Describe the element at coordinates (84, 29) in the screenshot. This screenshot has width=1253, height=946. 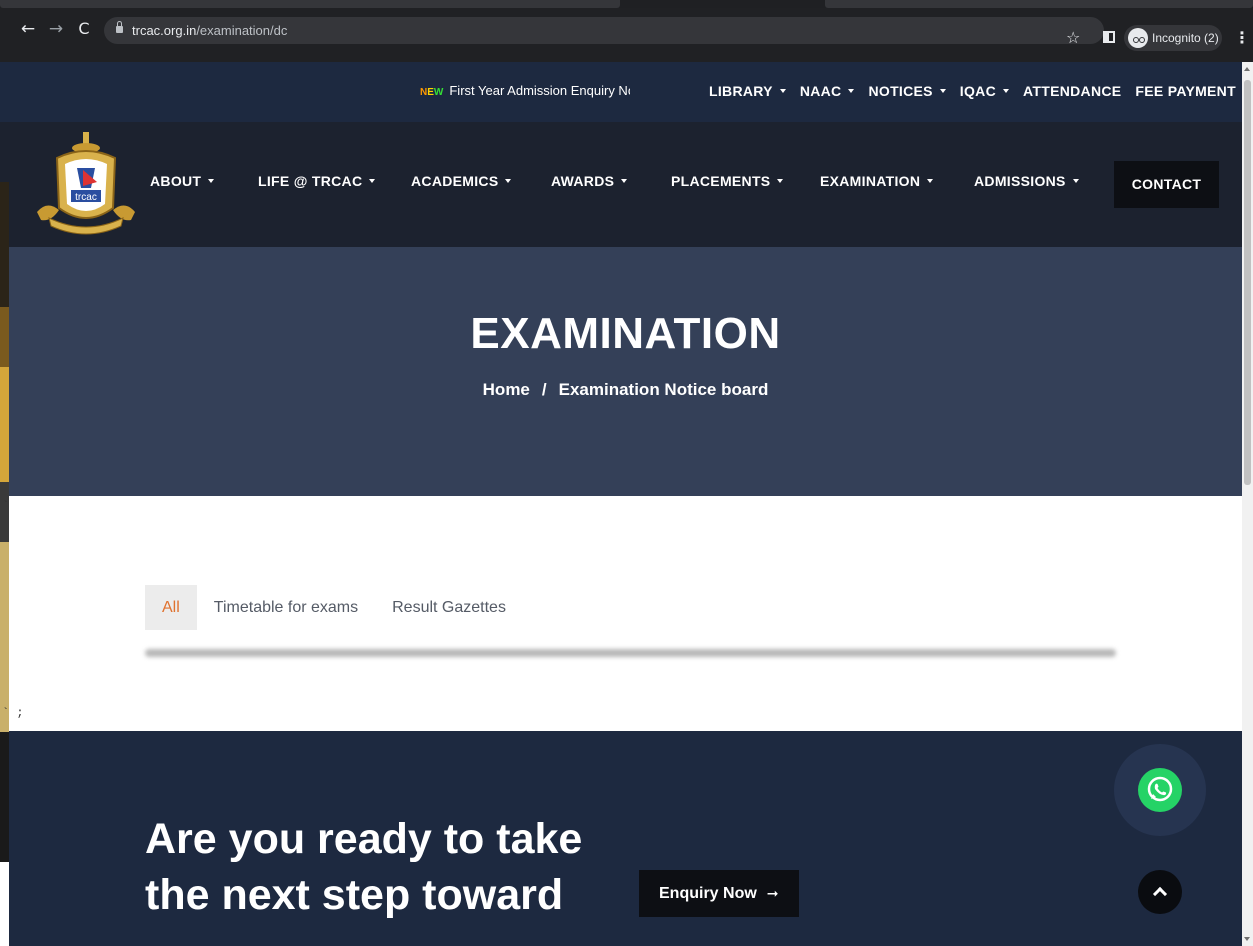
I see `reload-icon: C` at that location.